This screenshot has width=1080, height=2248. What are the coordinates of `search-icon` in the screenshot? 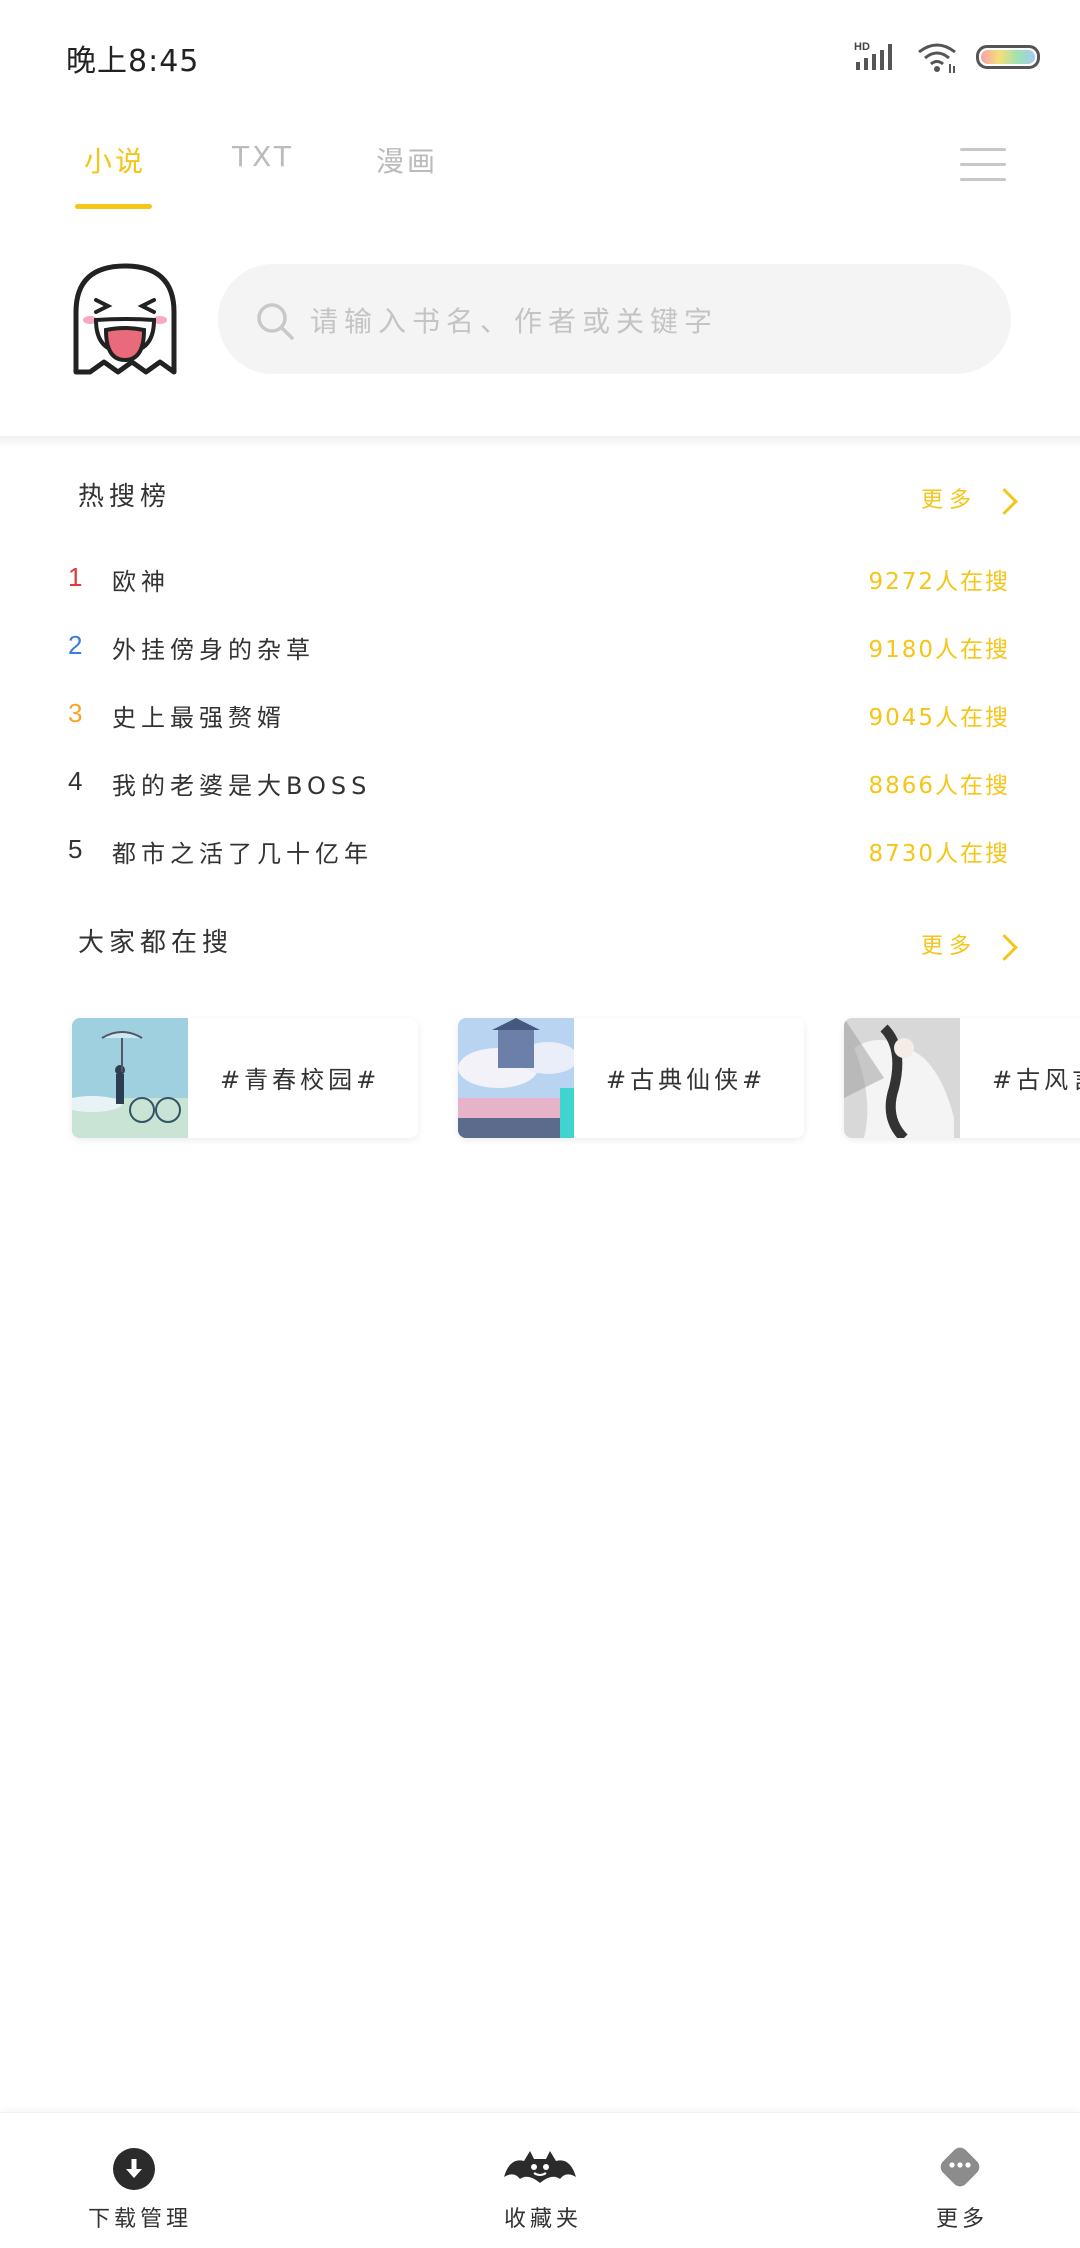 It's located at (275, 321).